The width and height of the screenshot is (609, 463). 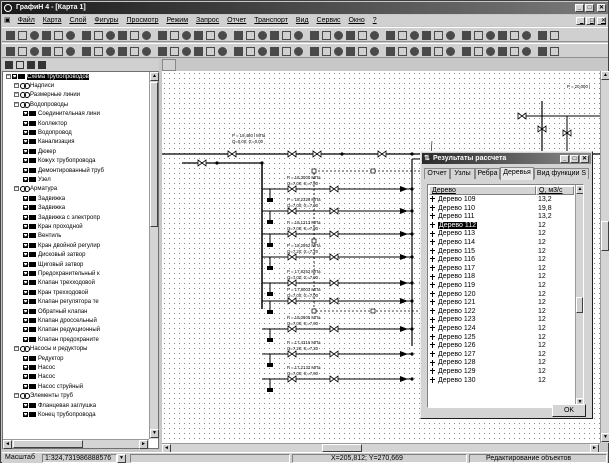 What do you see at coordinates (7, 20) in the screenshot?
I see `document-icon: ▣` at bounding box center [7, 20].